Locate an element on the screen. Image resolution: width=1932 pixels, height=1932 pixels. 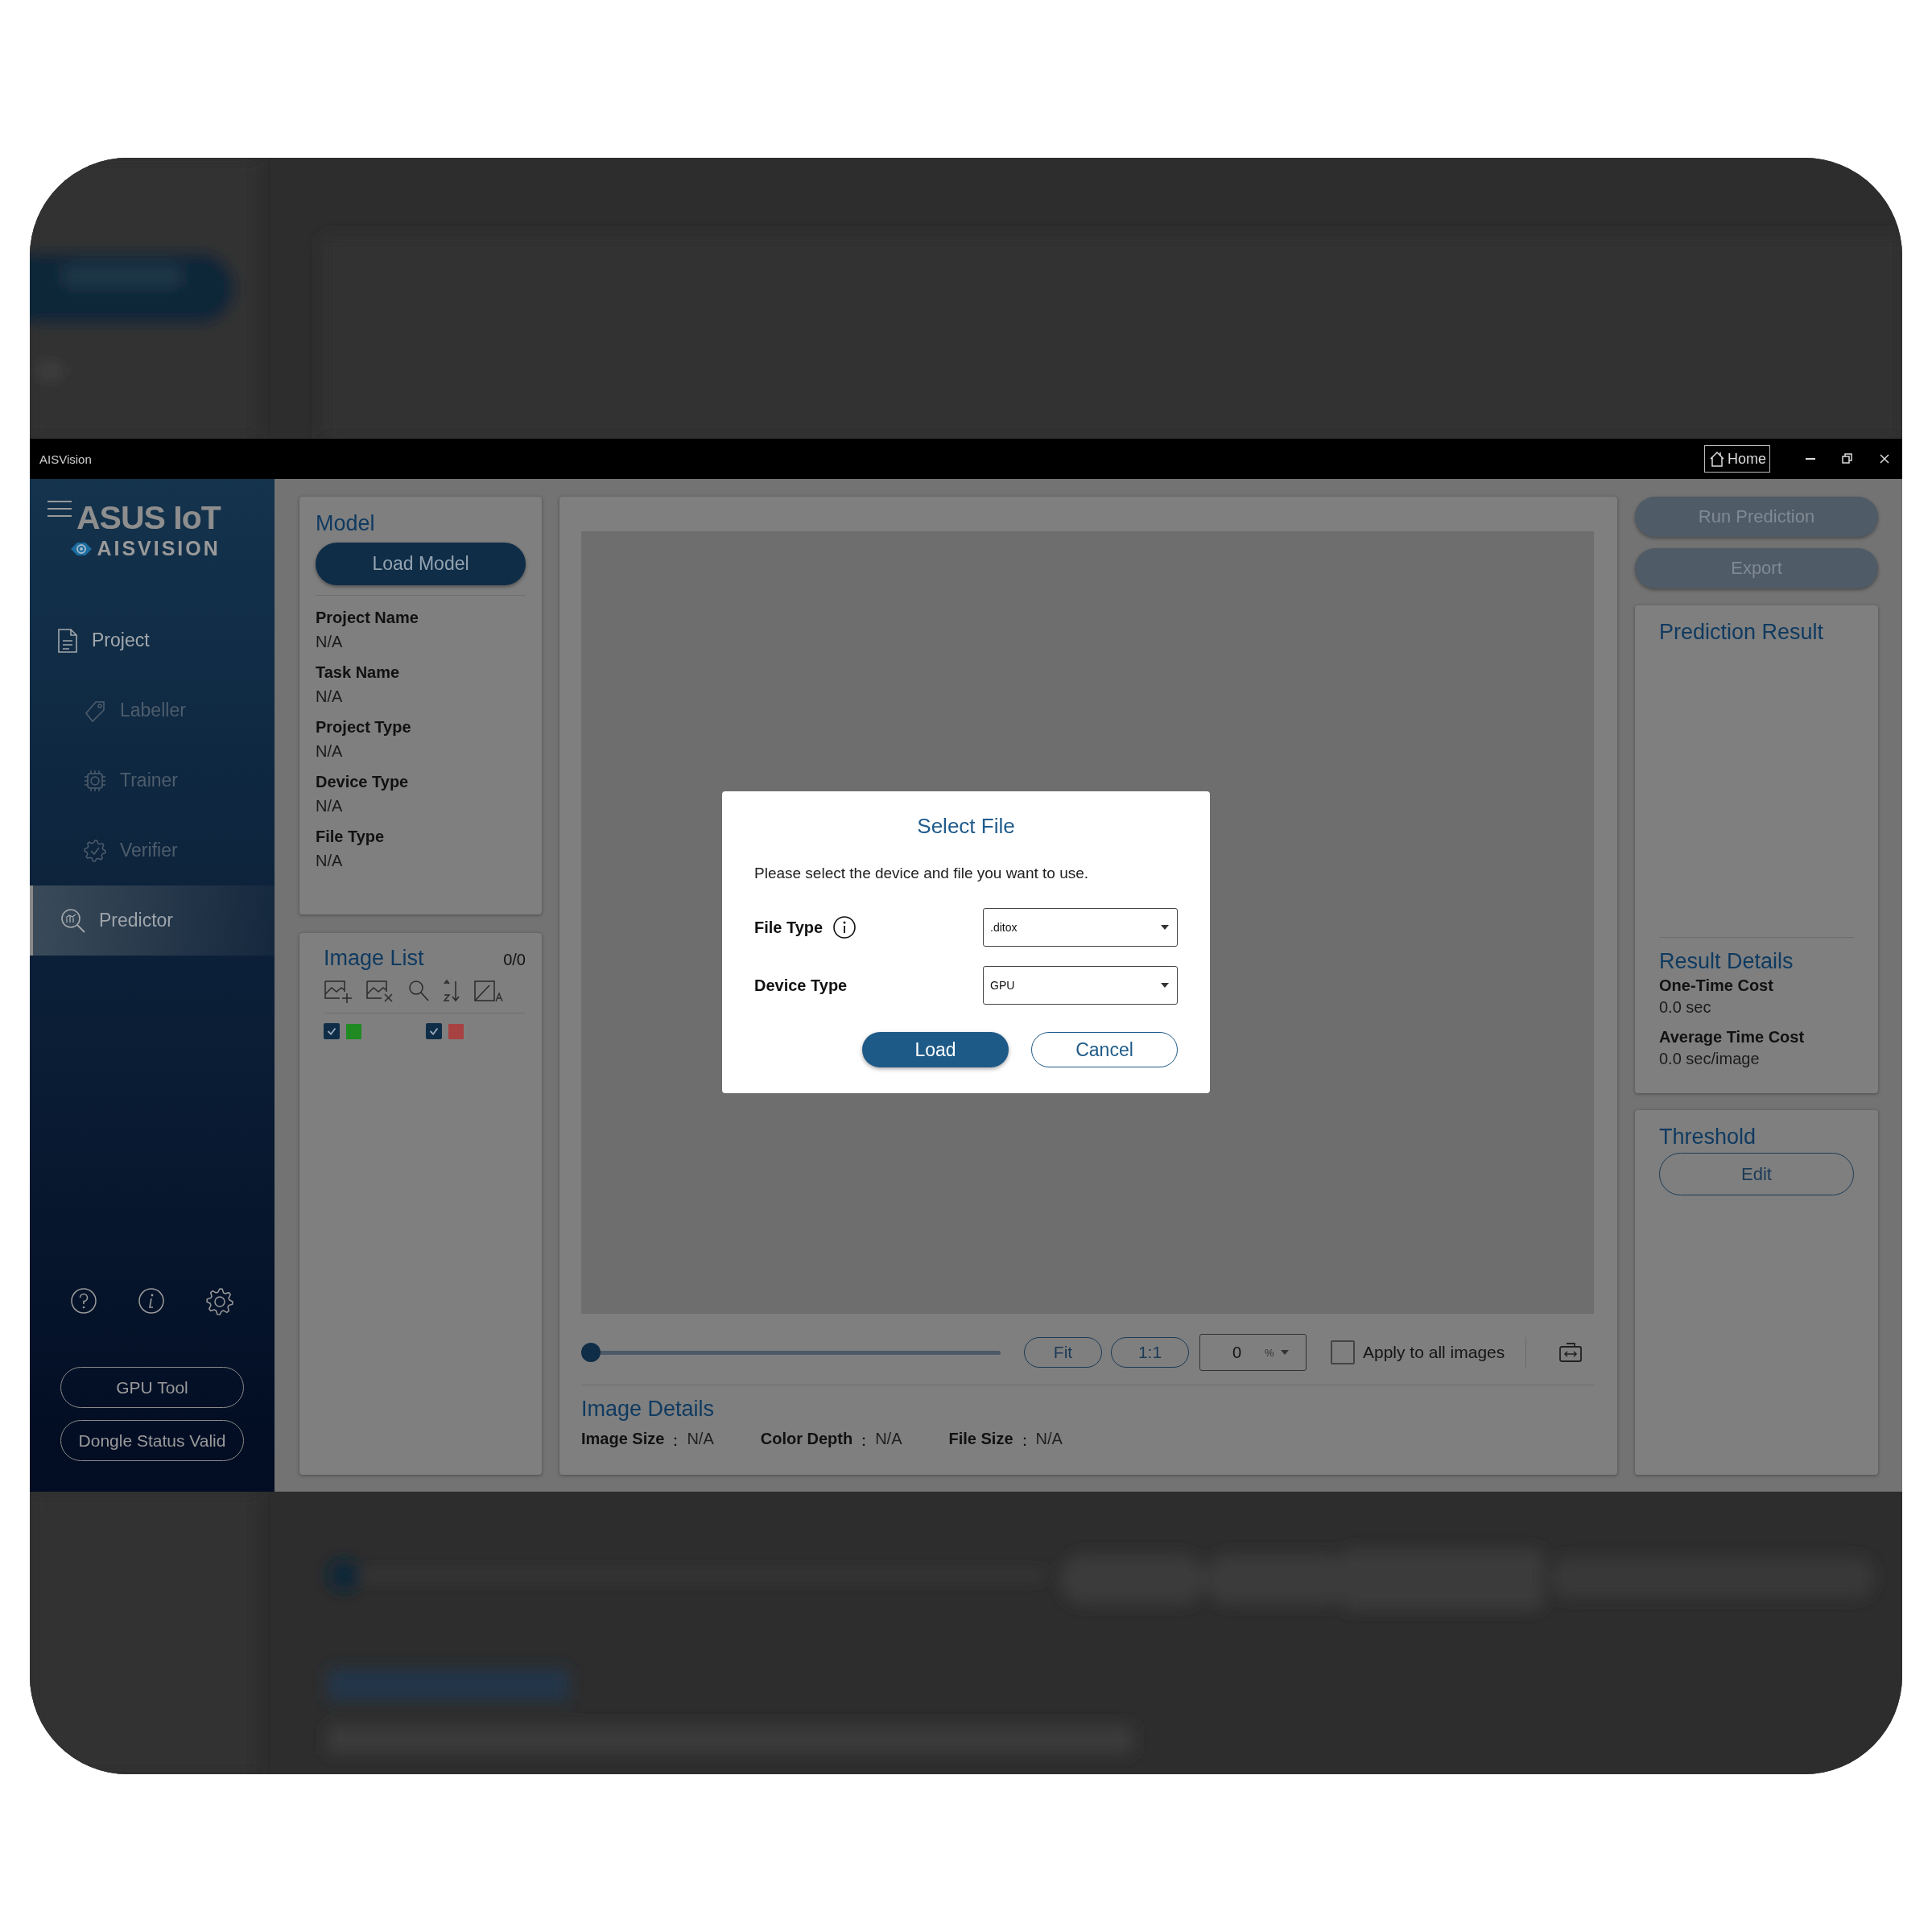
field-label: Average Time Cost is located at coordinates (1732, 1037).